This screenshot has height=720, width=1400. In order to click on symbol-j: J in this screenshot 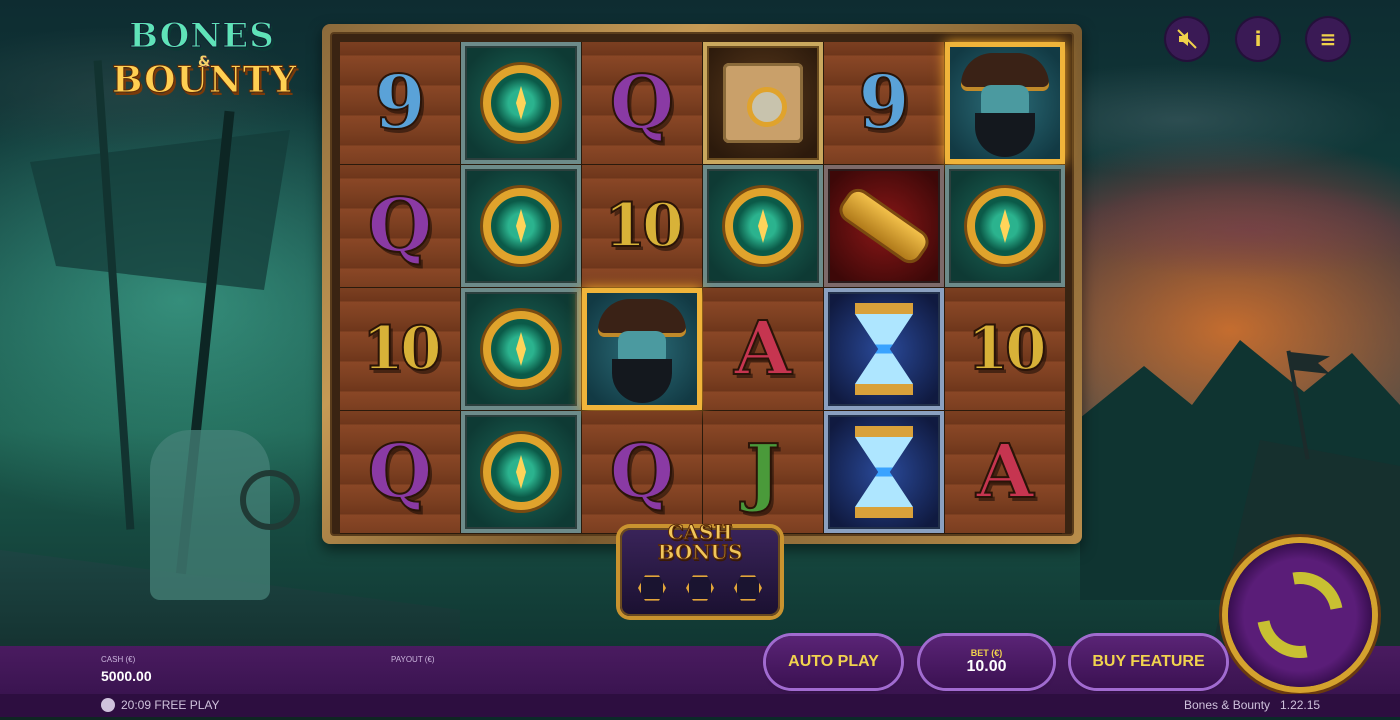, I will do `click(762, 472)`.